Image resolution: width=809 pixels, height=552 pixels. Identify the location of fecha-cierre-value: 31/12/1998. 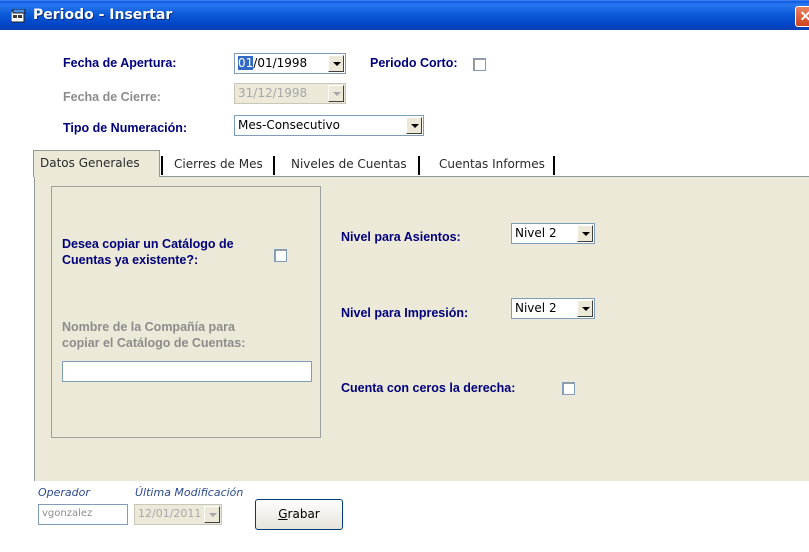
(273, 93).